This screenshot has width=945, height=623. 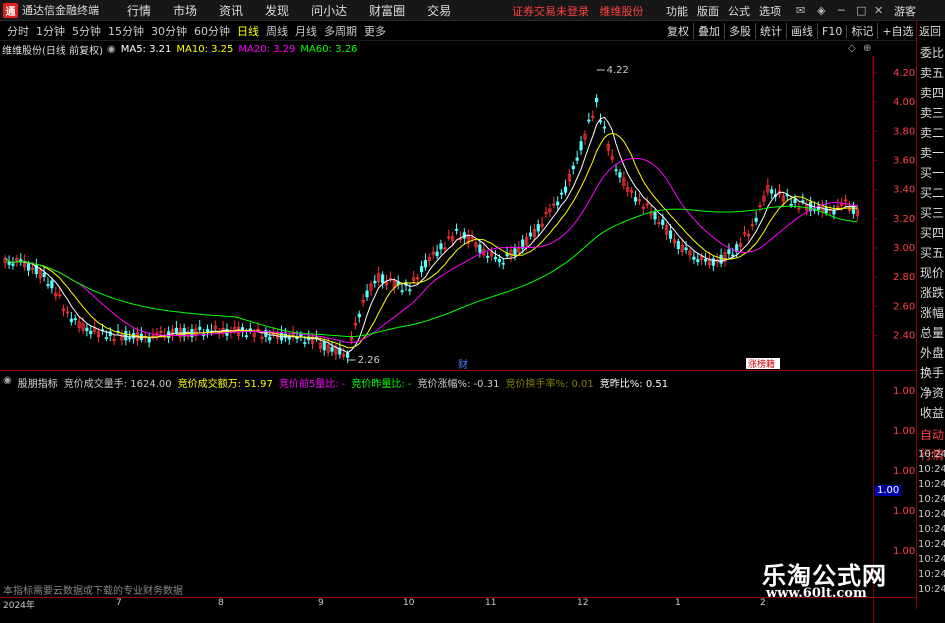 I want to click on settings-icon: ◉, so click(x=111, y=49).